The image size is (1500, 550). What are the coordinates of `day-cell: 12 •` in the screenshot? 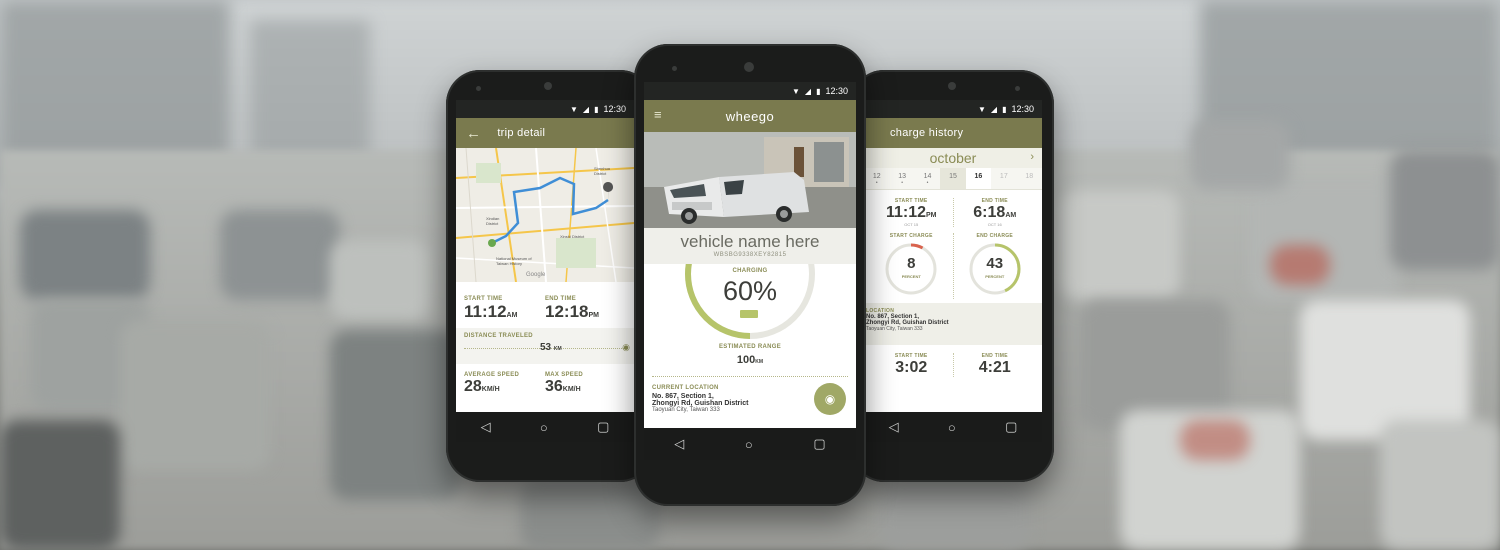 It's located at (876, 178).